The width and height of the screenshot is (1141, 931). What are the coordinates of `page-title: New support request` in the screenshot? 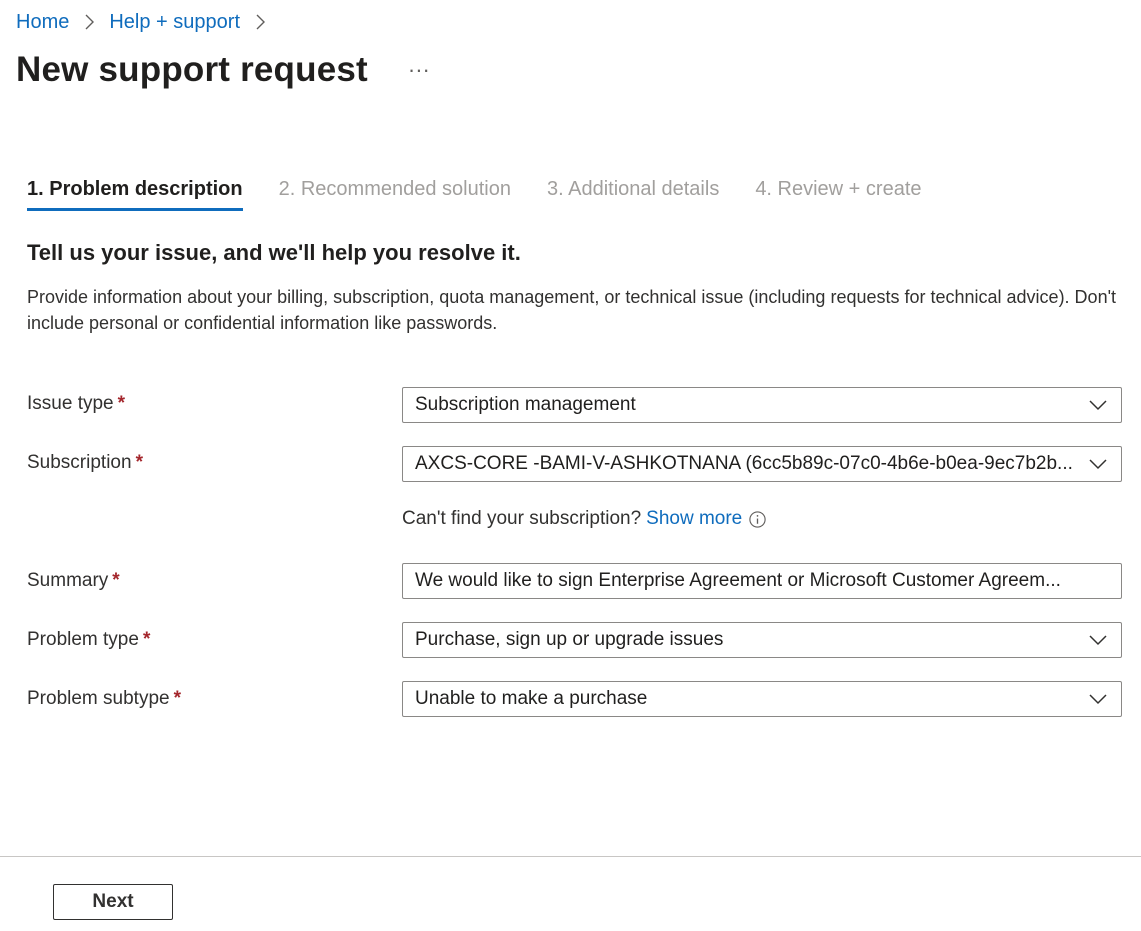 It's located at (192, 69).